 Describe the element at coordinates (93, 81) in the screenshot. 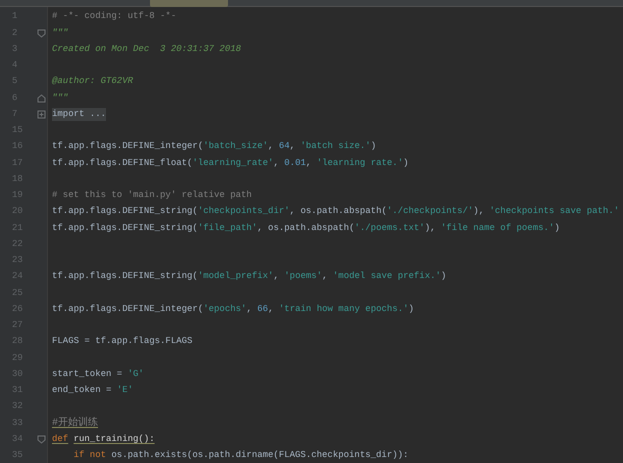

I see `docstring-text: @author: GT62VR` at that location.